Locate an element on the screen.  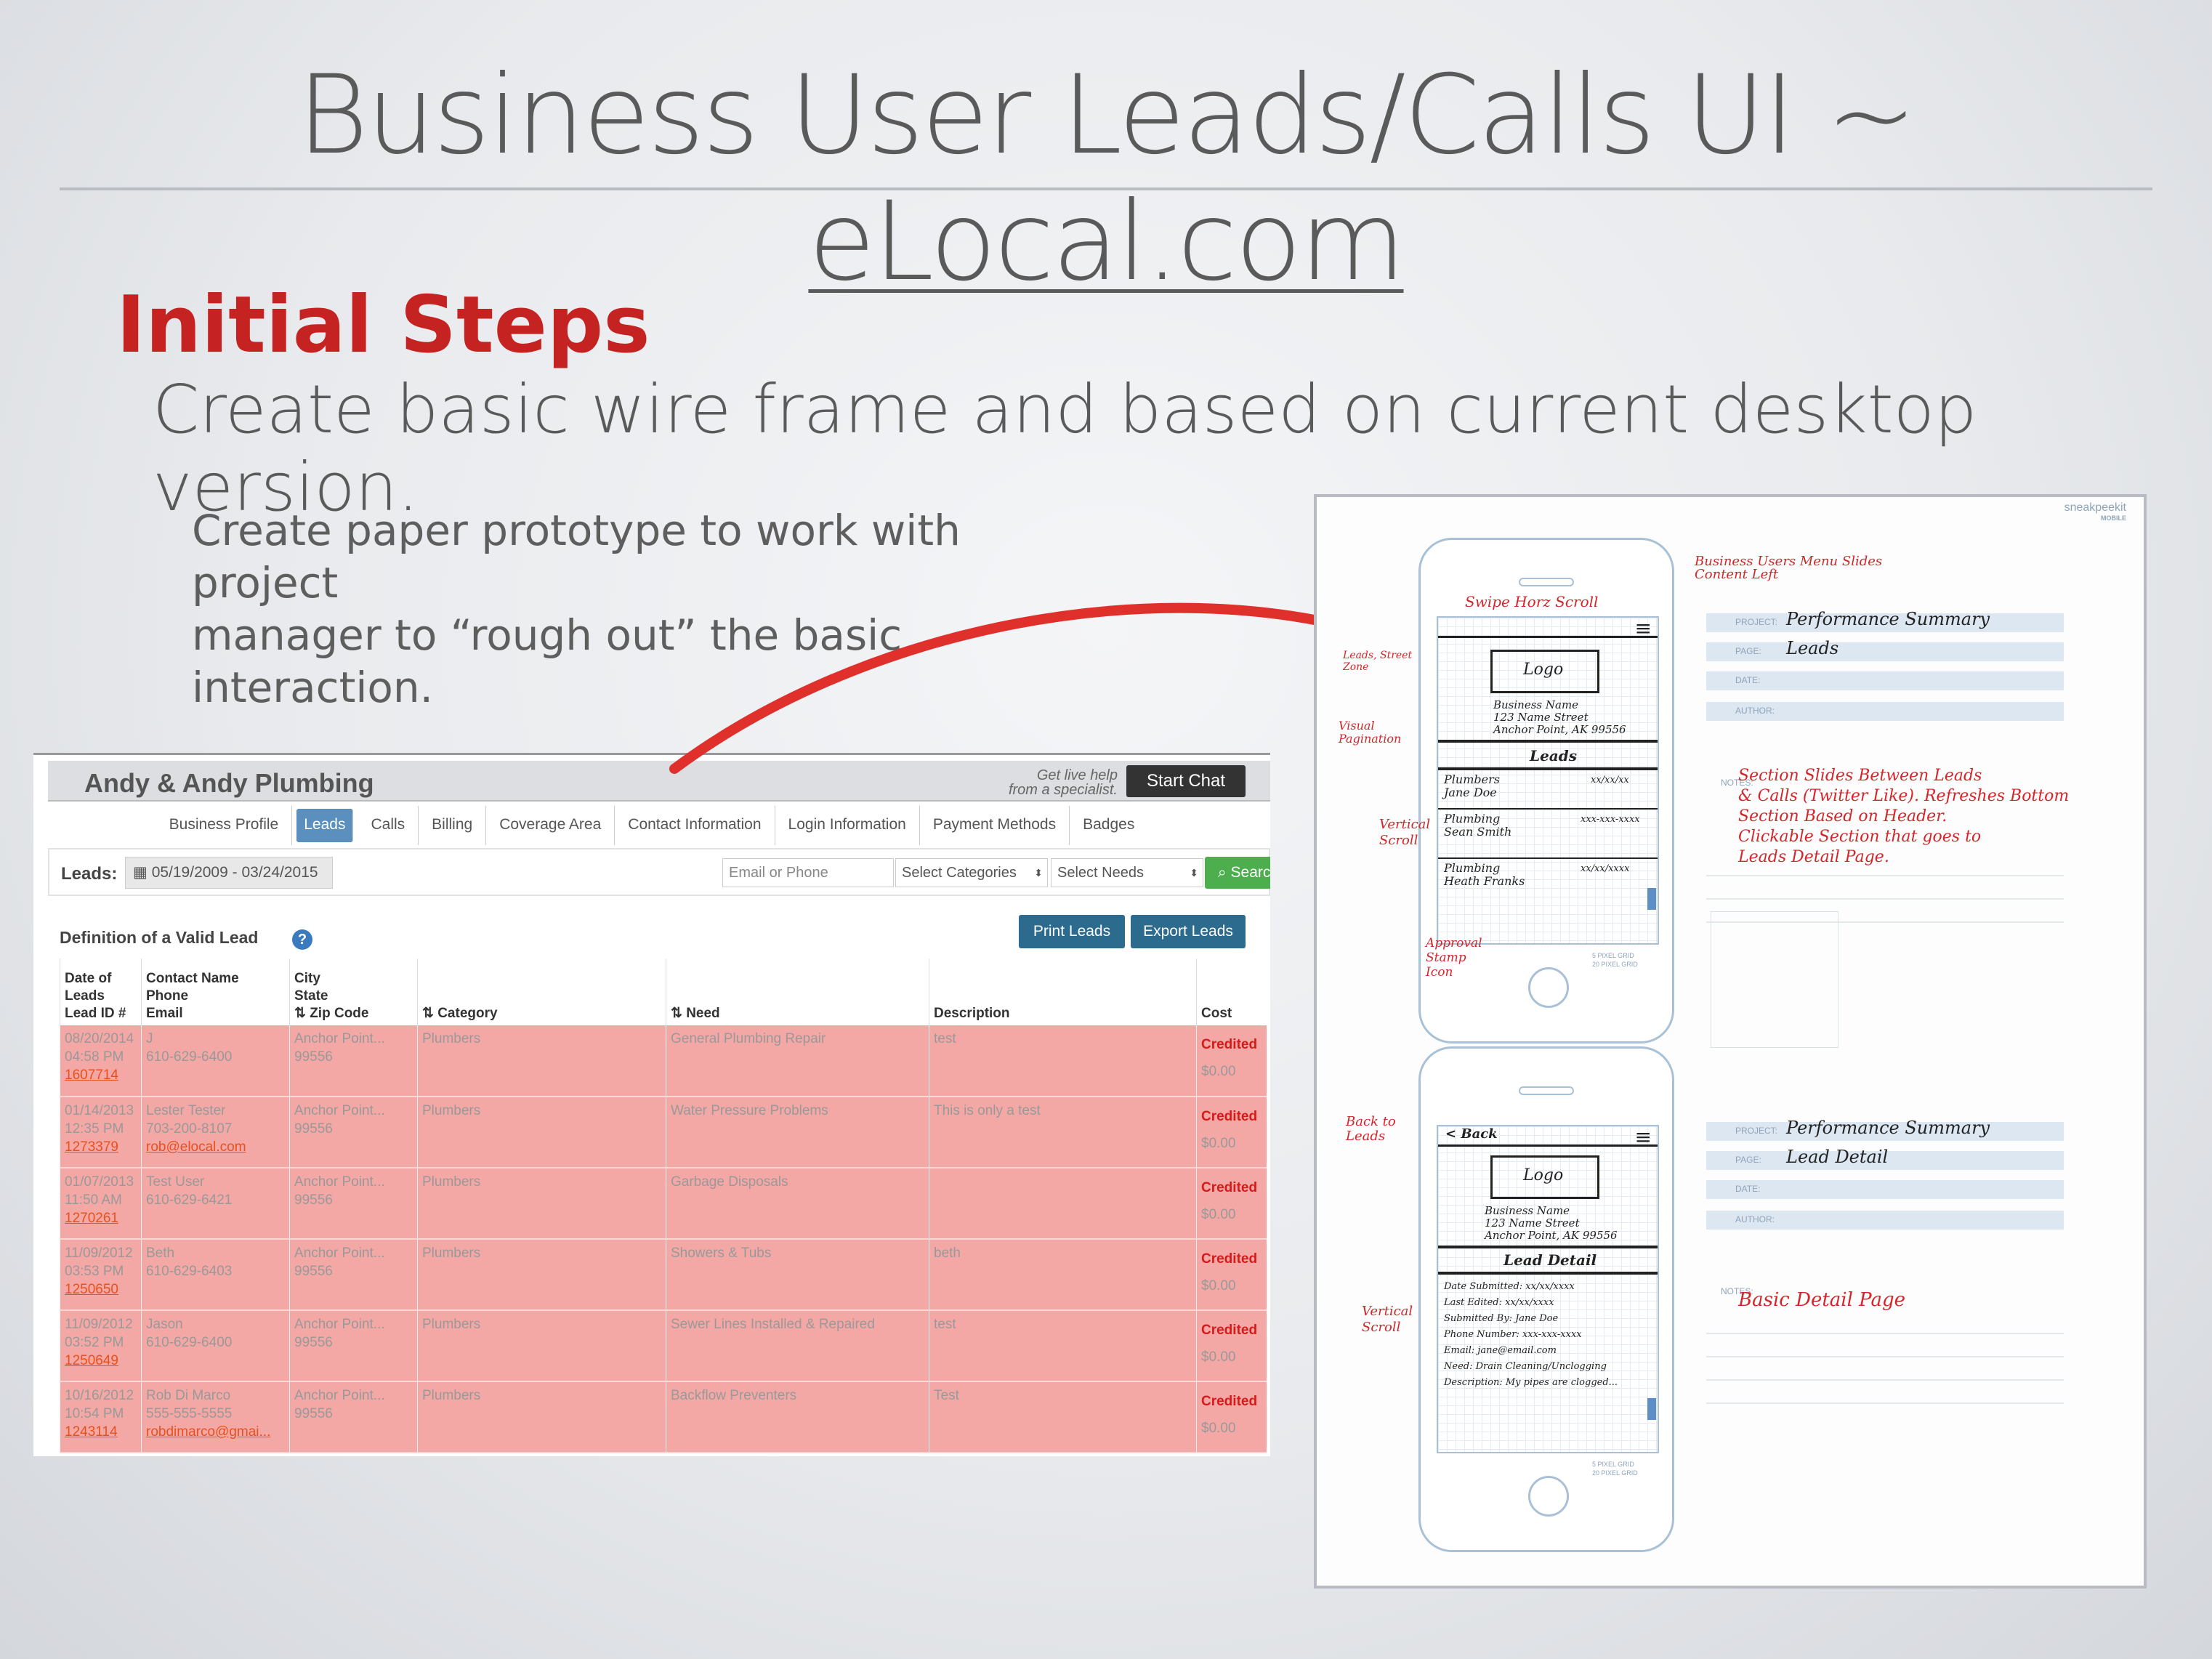
section-heading: Initial Steps is located at coordinates (383, 325).